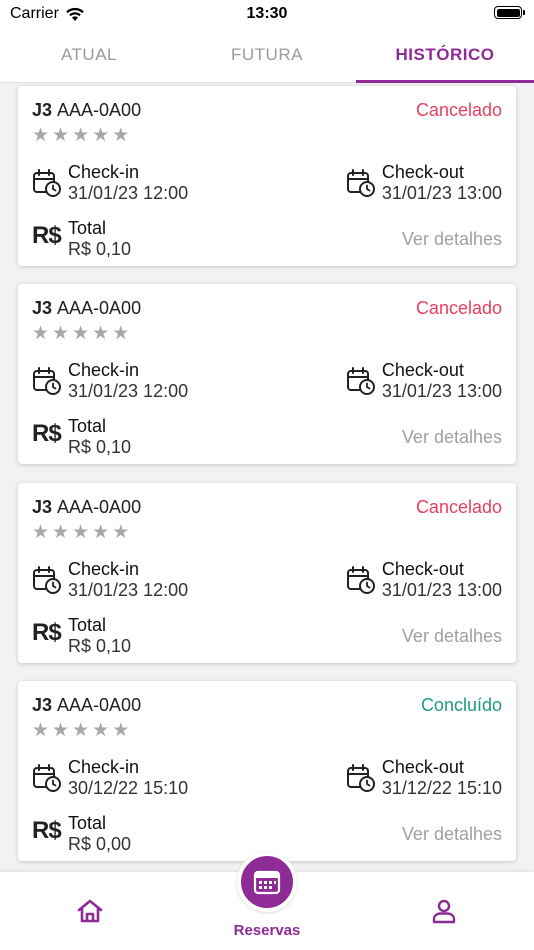  What do you see at coordinates (90, 911) in the screenshot?
I see `home-icon` at bounding box center [90, 911].